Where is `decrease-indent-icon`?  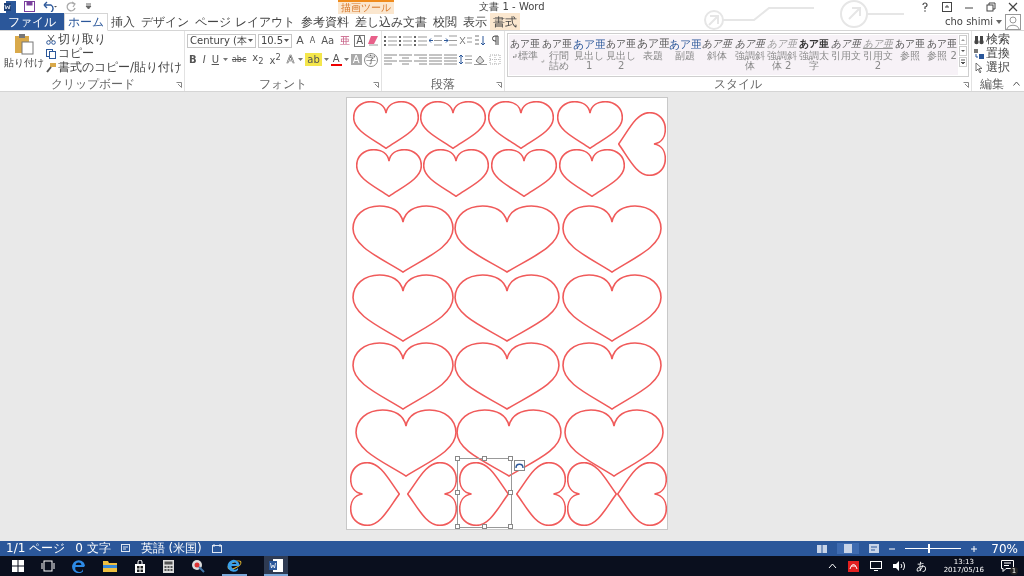 decrease-indent-icon is located at coordinates (435, 40).